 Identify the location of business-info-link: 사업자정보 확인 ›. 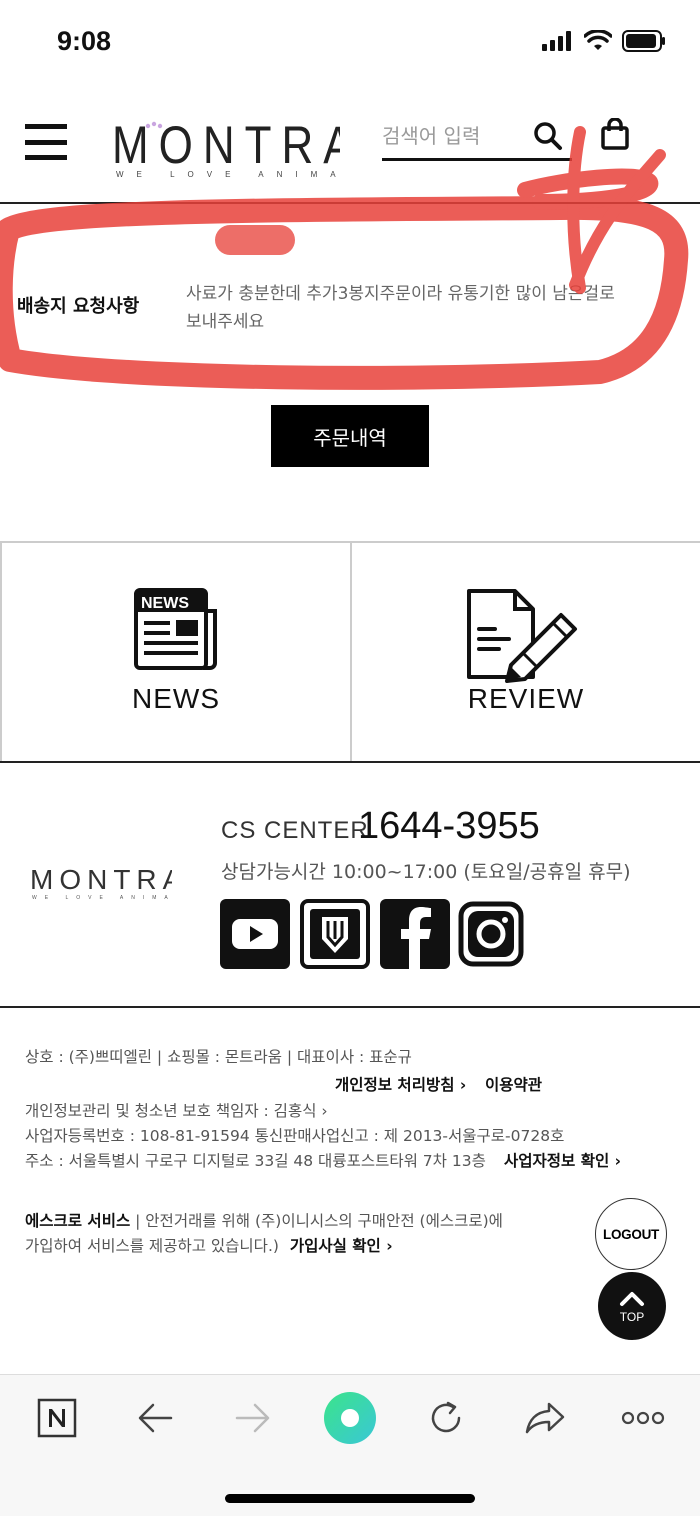
(562, 1160).